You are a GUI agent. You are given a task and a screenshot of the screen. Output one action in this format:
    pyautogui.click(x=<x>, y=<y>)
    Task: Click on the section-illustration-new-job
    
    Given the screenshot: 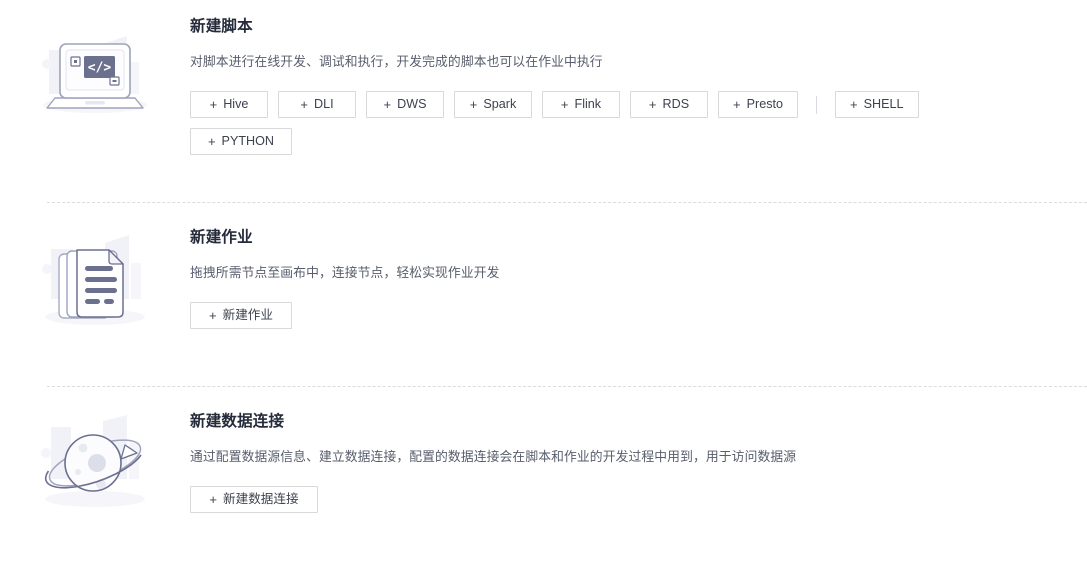 What is the action you would take?
    pyautogui.click(x=95, y=272)
    